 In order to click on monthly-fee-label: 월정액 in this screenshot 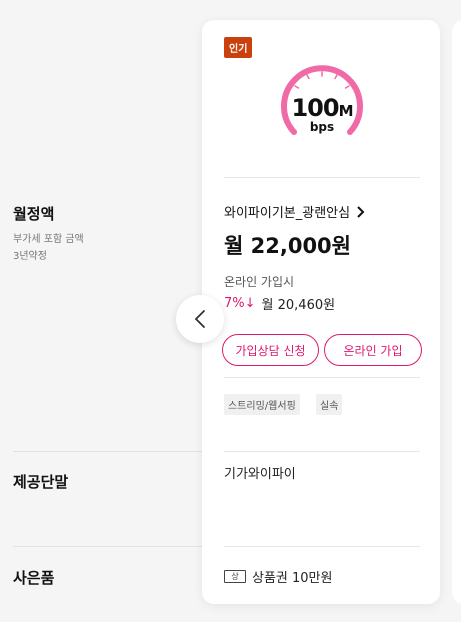, I will do `click(34, 214)`.